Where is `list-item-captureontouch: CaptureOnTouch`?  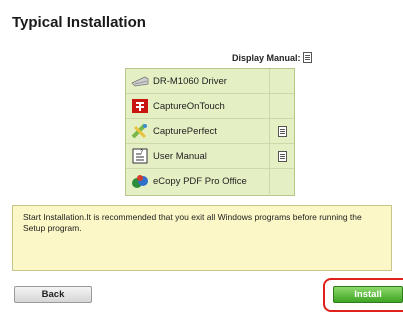 list-item-captureontouch: CaptureOnTouch is located at coordinates (210, 106).